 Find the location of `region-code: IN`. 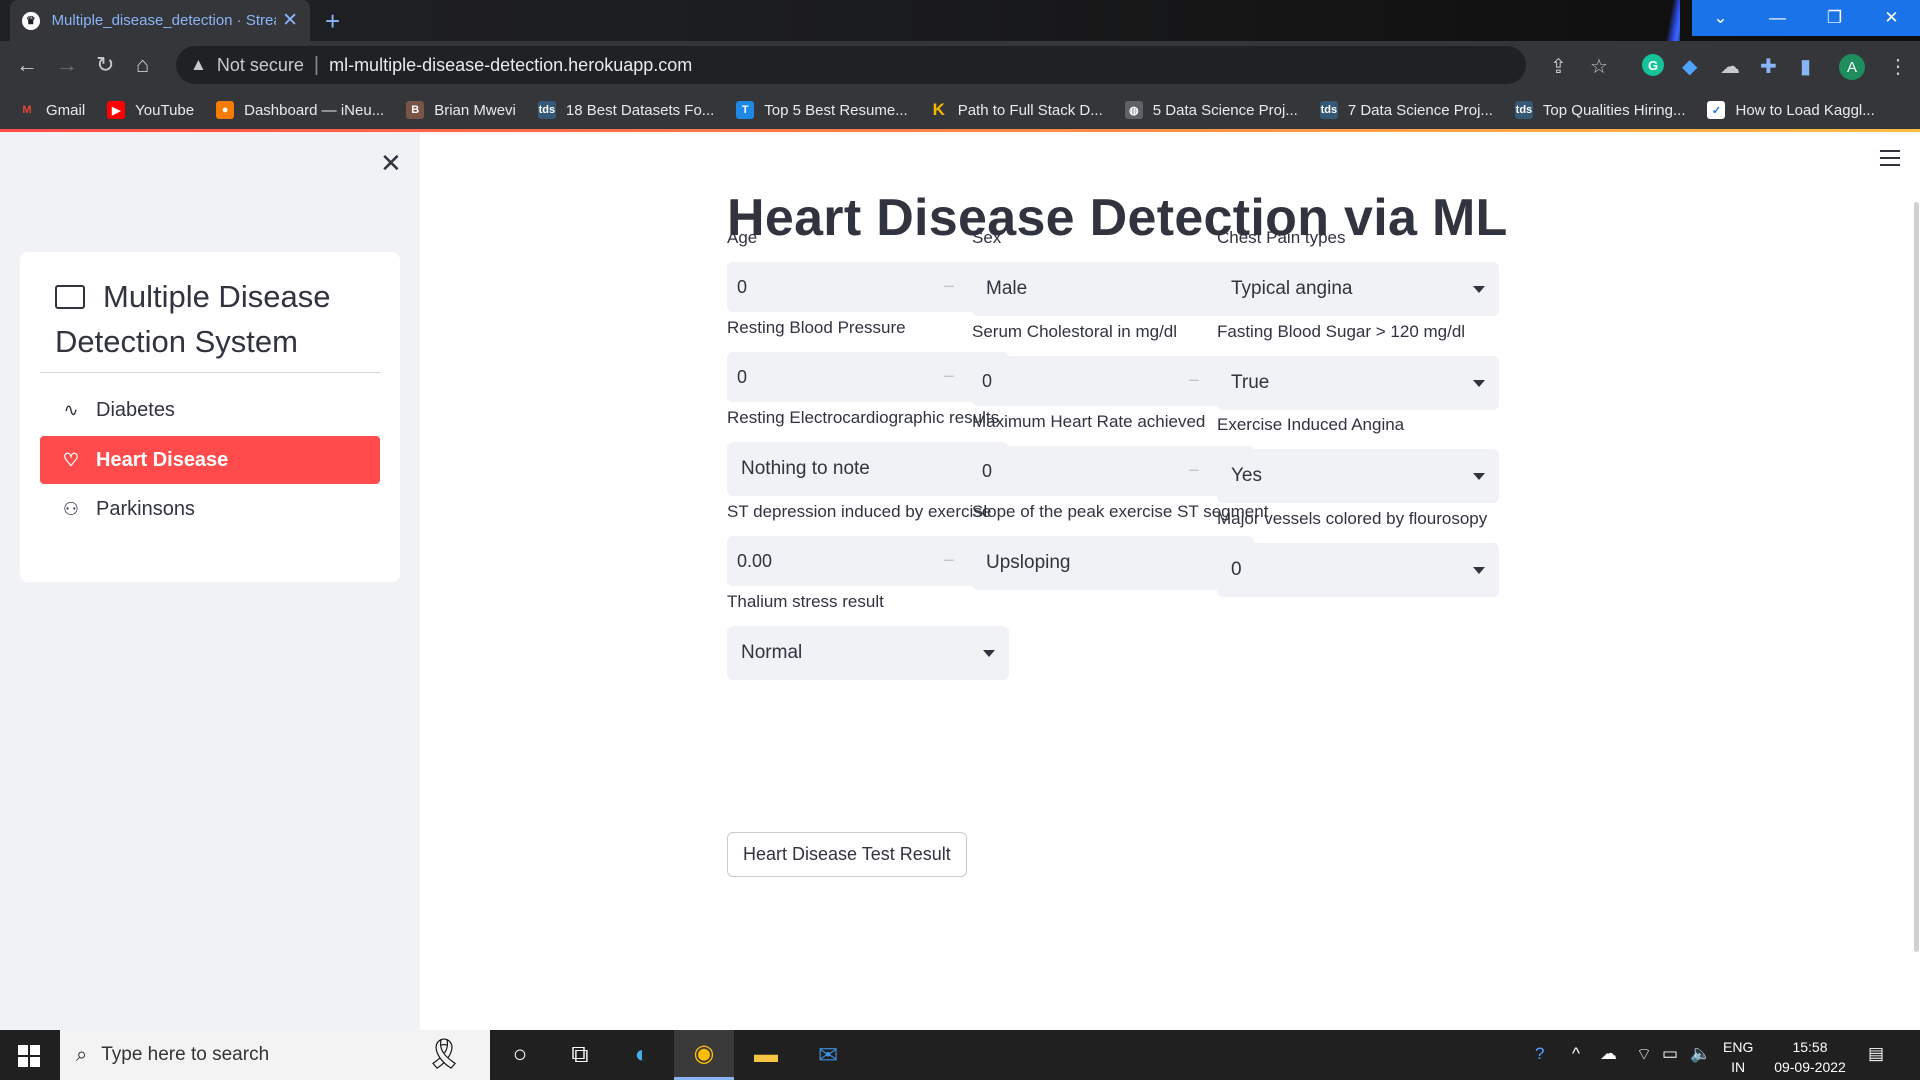

region-code: IN is located at coordinates (1738, 1067).